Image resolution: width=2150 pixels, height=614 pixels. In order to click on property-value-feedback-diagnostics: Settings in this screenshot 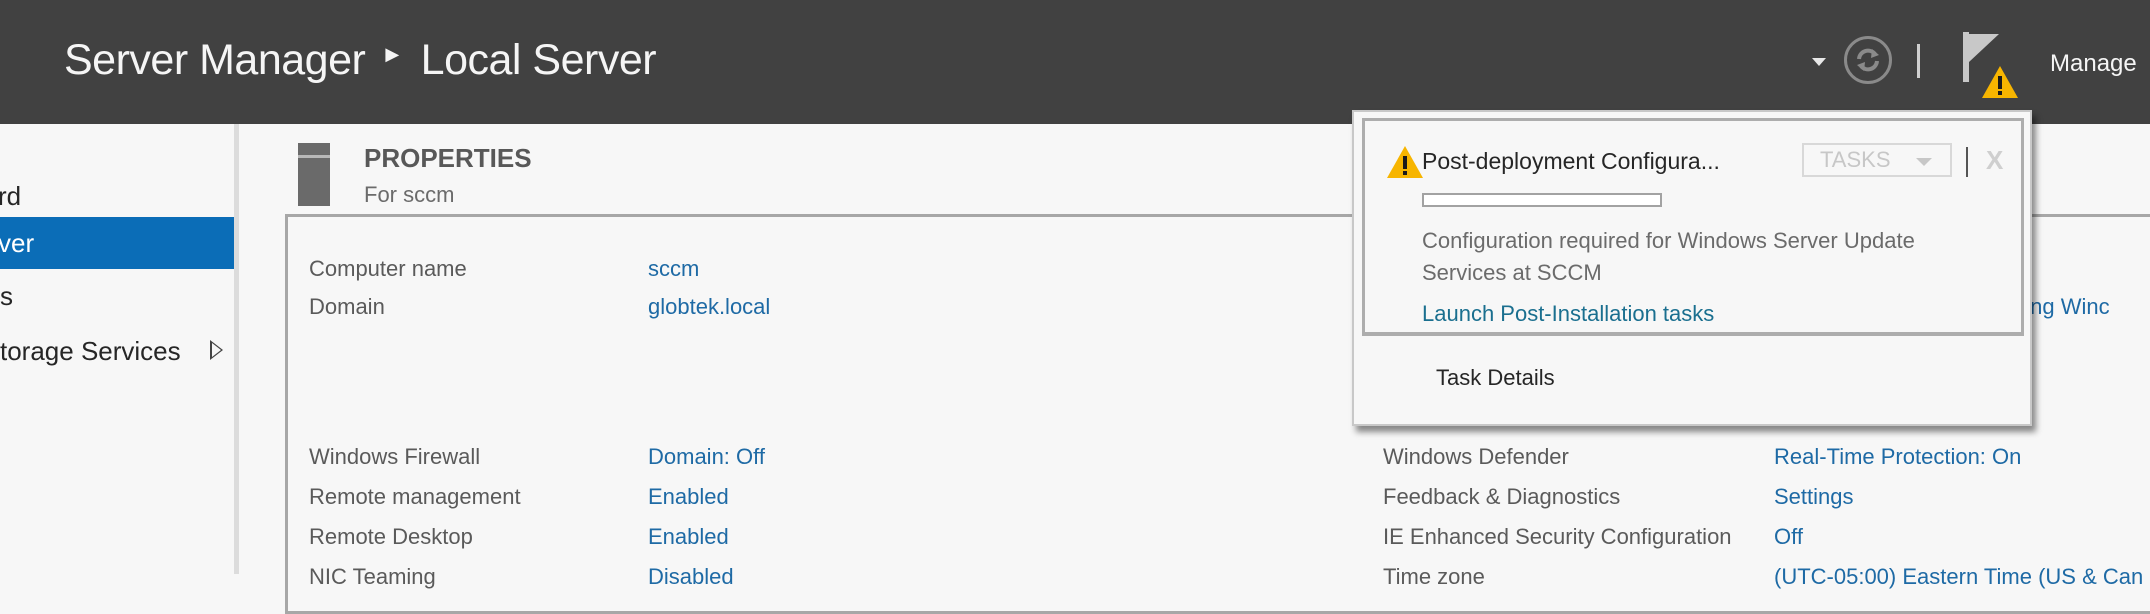, I will do `click(1814, 497)`.